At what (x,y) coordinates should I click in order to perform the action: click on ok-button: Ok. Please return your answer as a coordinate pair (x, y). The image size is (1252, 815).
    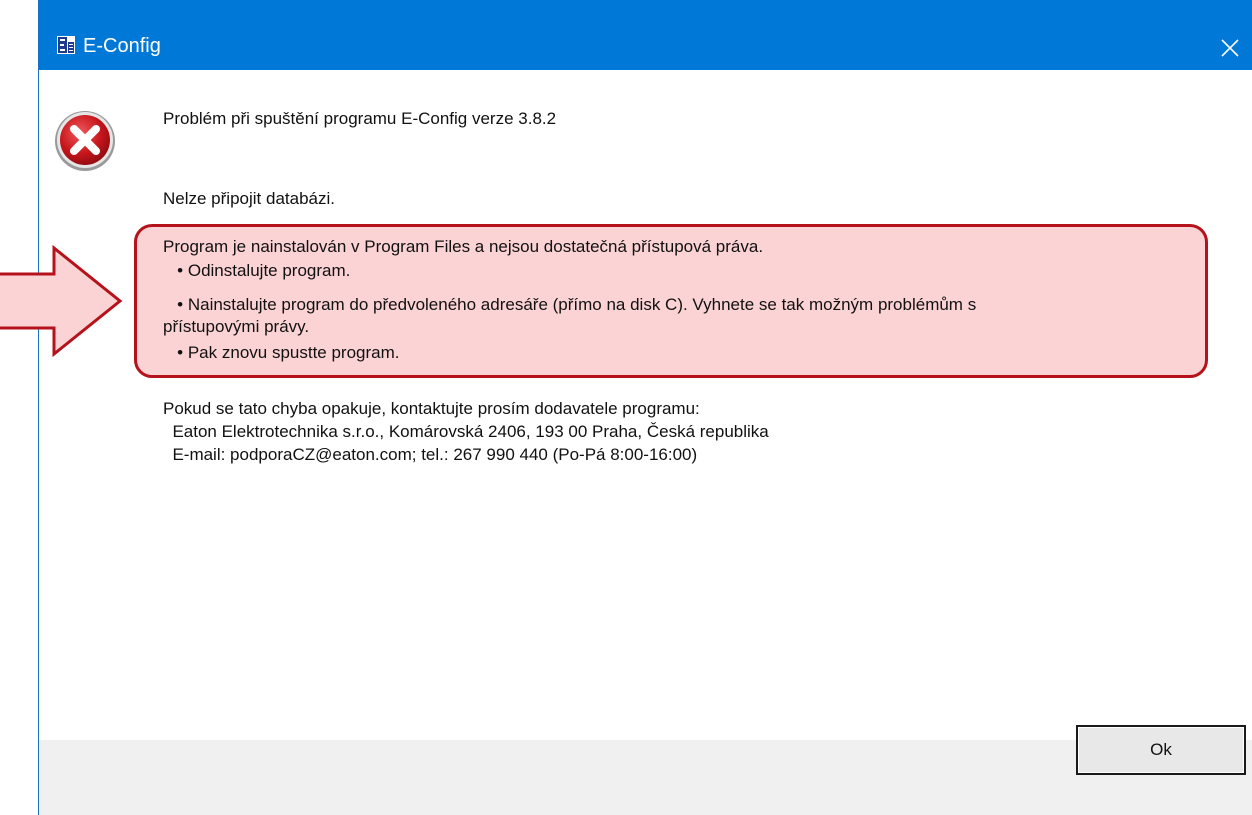
    Looking at the image, I should click on (1161, 750).